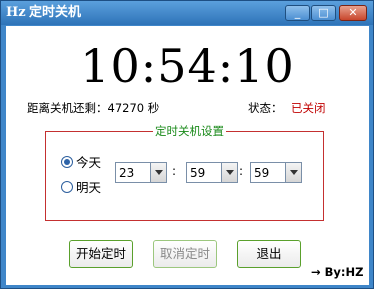 This screenshot has width=374, height=289. Describe the element at coordinates (265, 108) in the screenshot. I see `status-label: 状态：` at that location.